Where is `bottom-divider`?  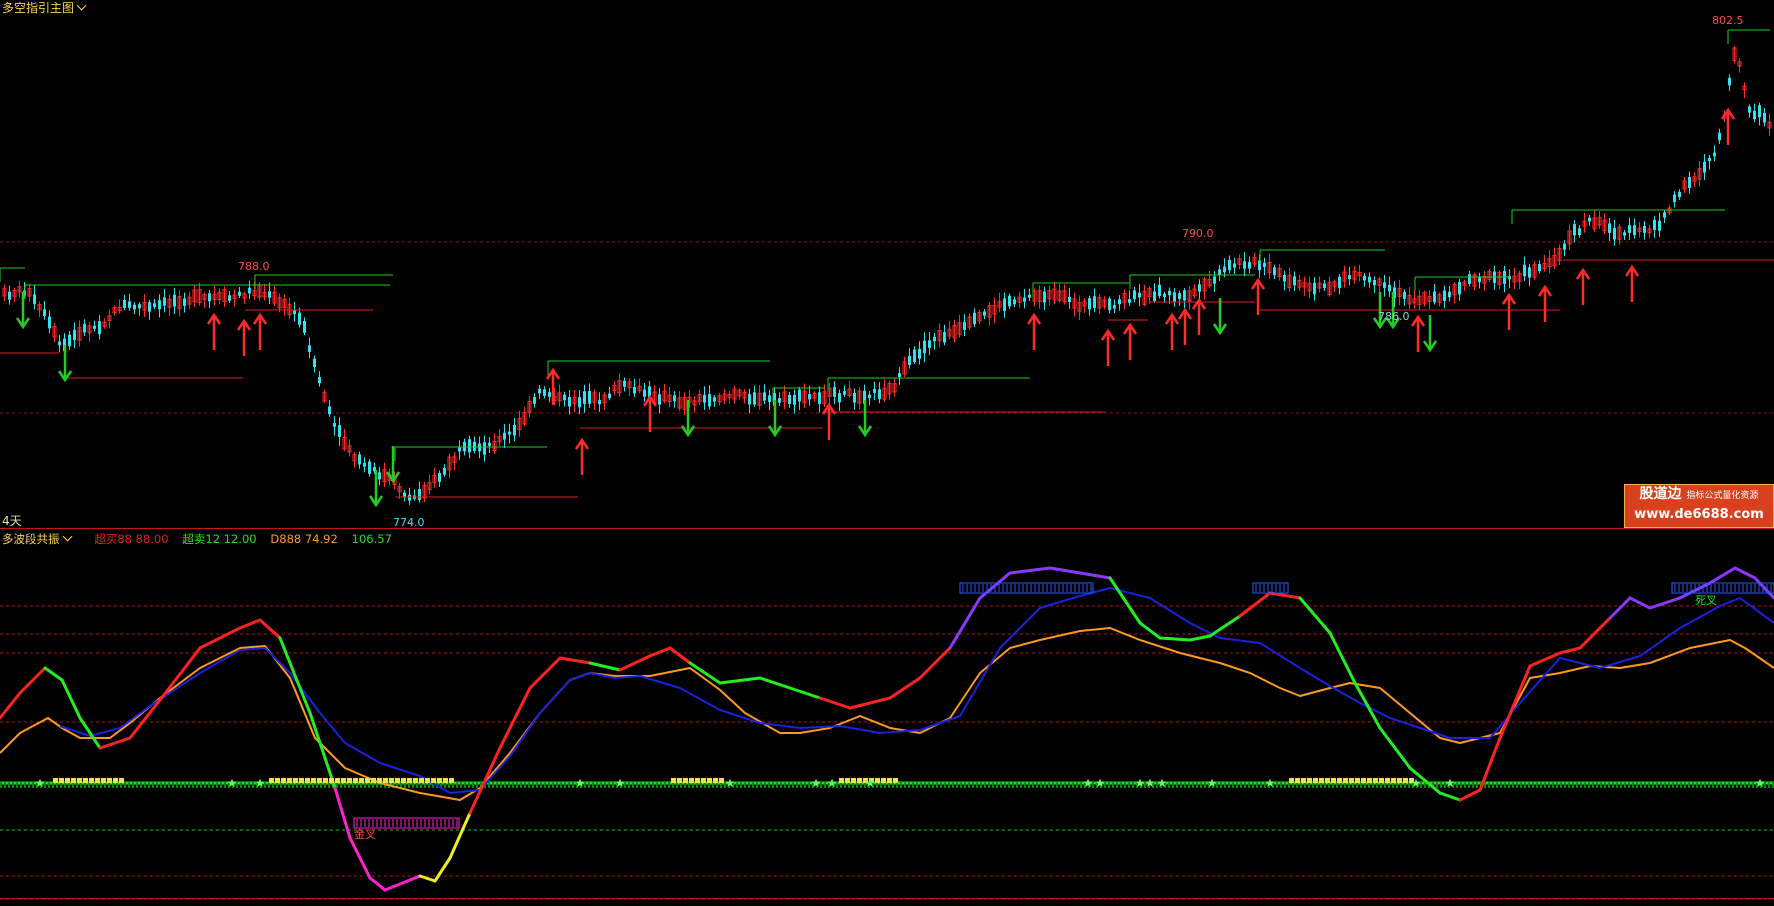 bottom-divider is located at coordinates (887, 898).